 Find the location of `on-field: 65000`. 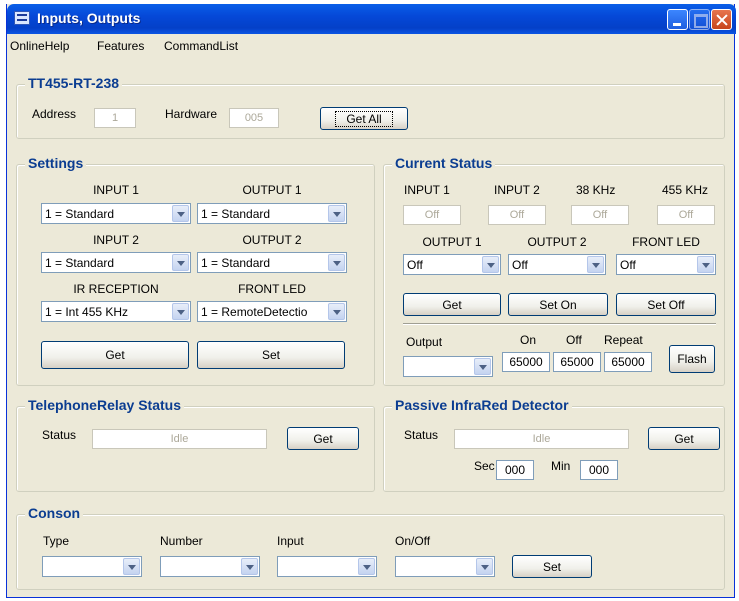

on-field: 65000 is located at coordinates (526, 362).